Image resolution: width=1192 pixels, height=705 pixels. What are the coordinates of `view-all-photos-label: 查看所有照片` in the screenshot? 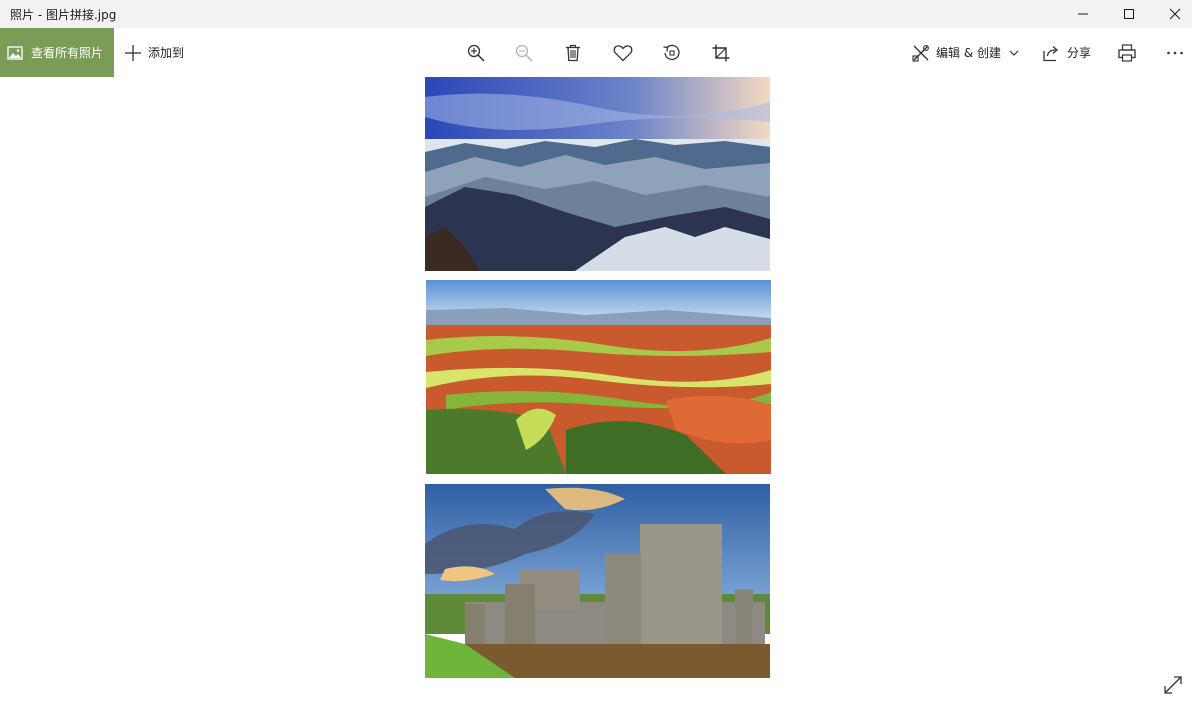 It's located at (67, 53).